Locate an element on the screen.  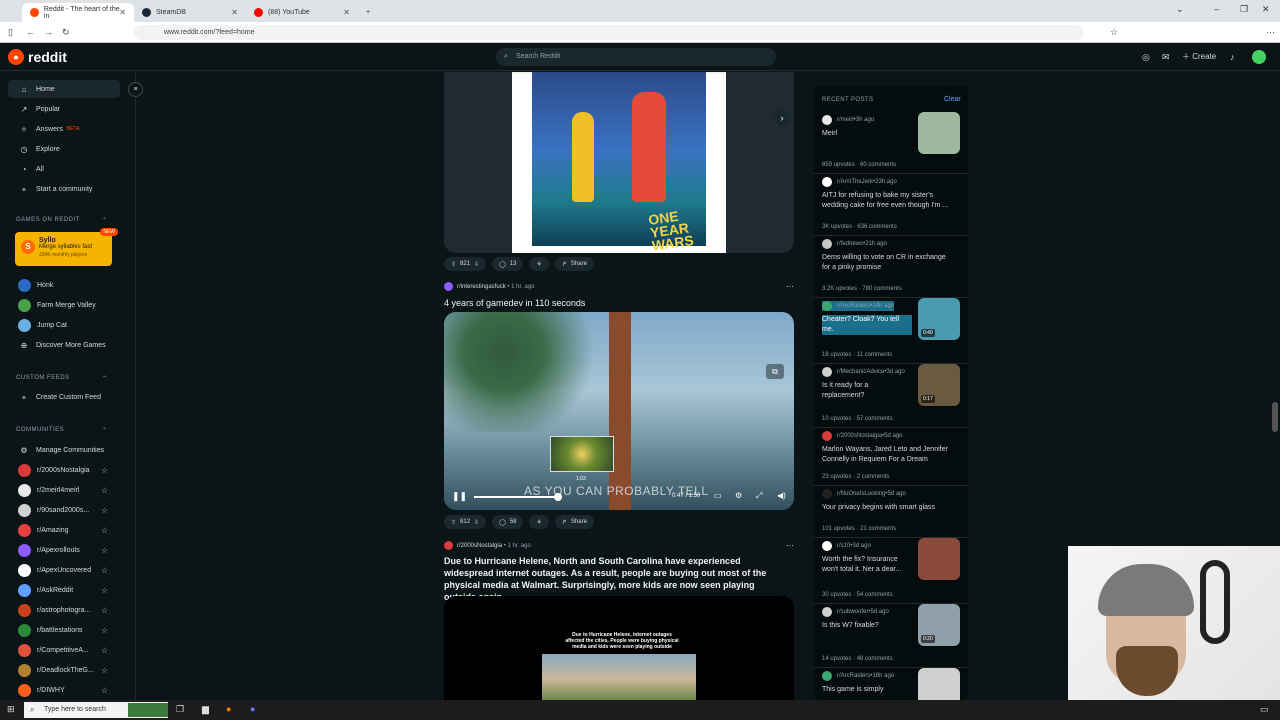
sidebar-community: r/90sand2000s... ☆ is located at coordinates (64, 510).